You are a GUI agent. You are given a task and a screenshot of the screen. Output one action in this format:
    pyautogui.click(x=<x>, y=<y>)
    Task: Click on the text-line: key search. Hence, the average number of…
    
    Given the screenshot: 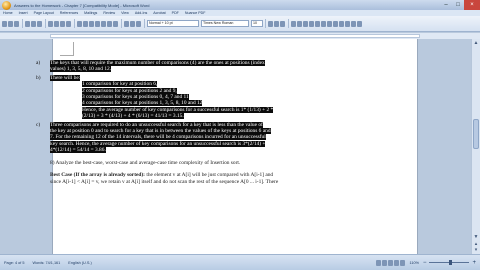 What is the action you would take?
    pyautogui.click(x=158, y=143)
    